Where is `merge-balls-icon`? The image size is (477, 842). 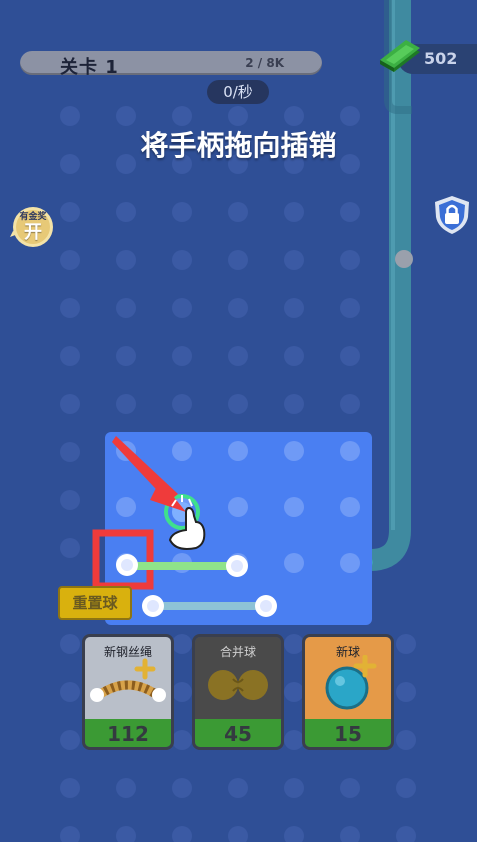
merge-balls-icon is located at coordinates (238, 685).